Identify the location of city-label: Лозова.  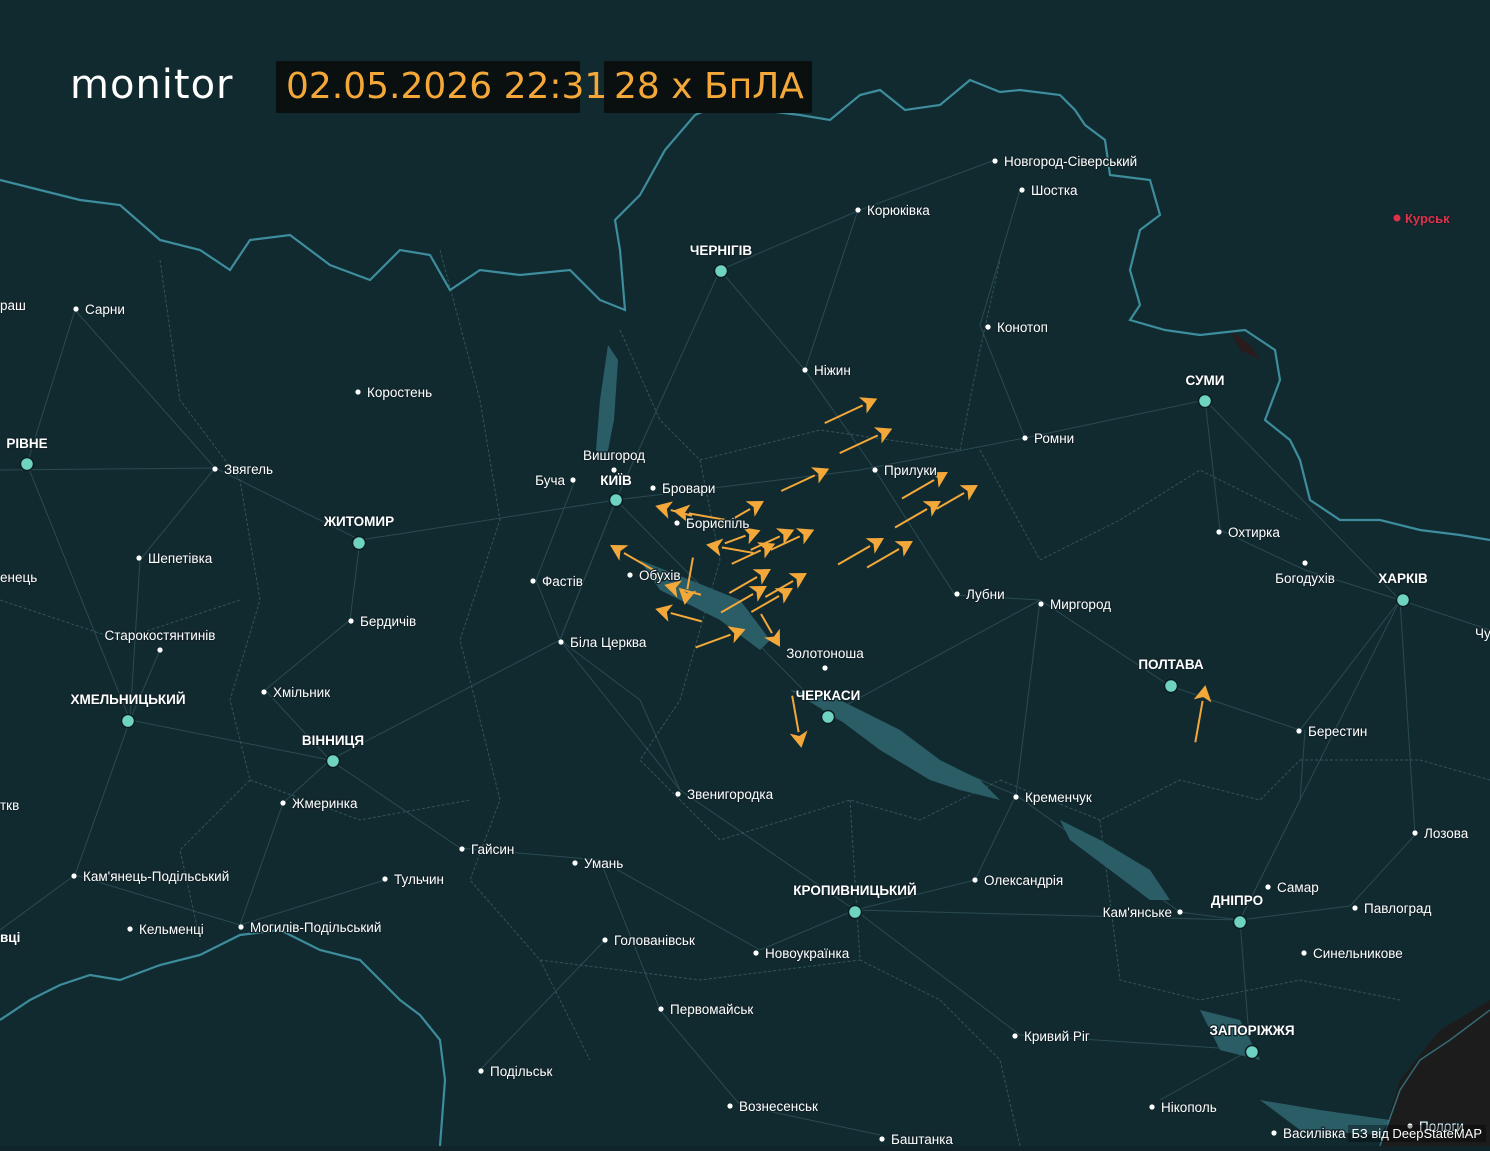
(1446, 833).